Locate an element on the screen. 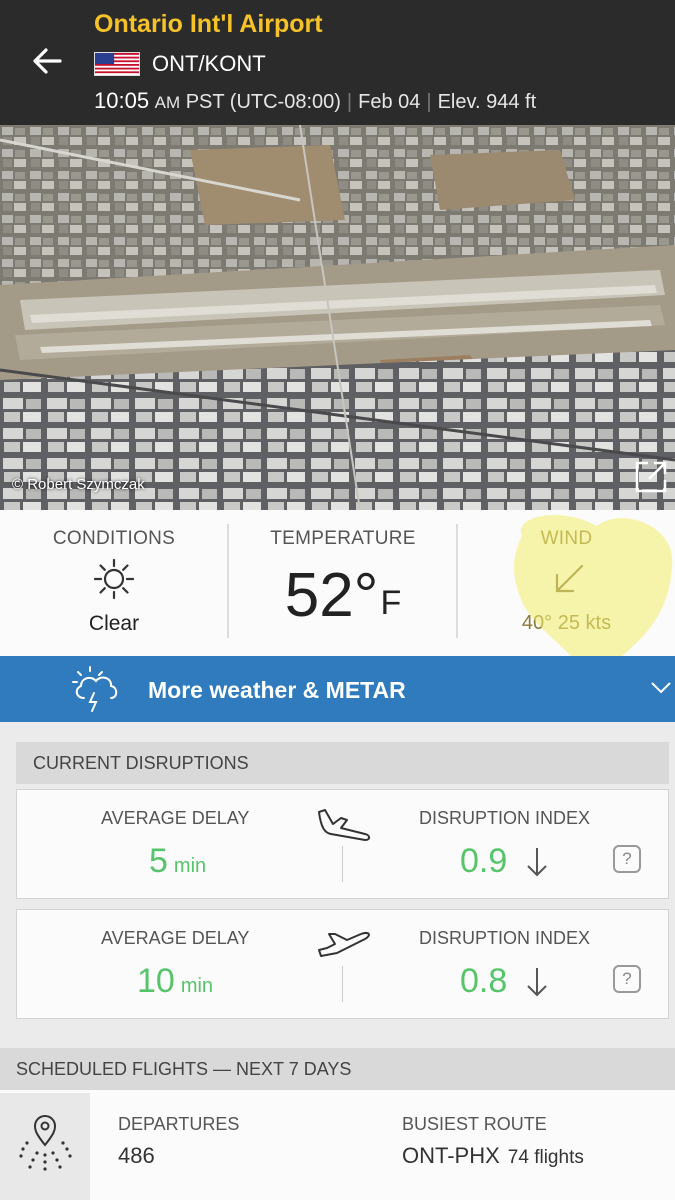 This screenshot has height=1200, width=675. airport-name: Ontario Int'l Airport is located at coordinates (208, 24).